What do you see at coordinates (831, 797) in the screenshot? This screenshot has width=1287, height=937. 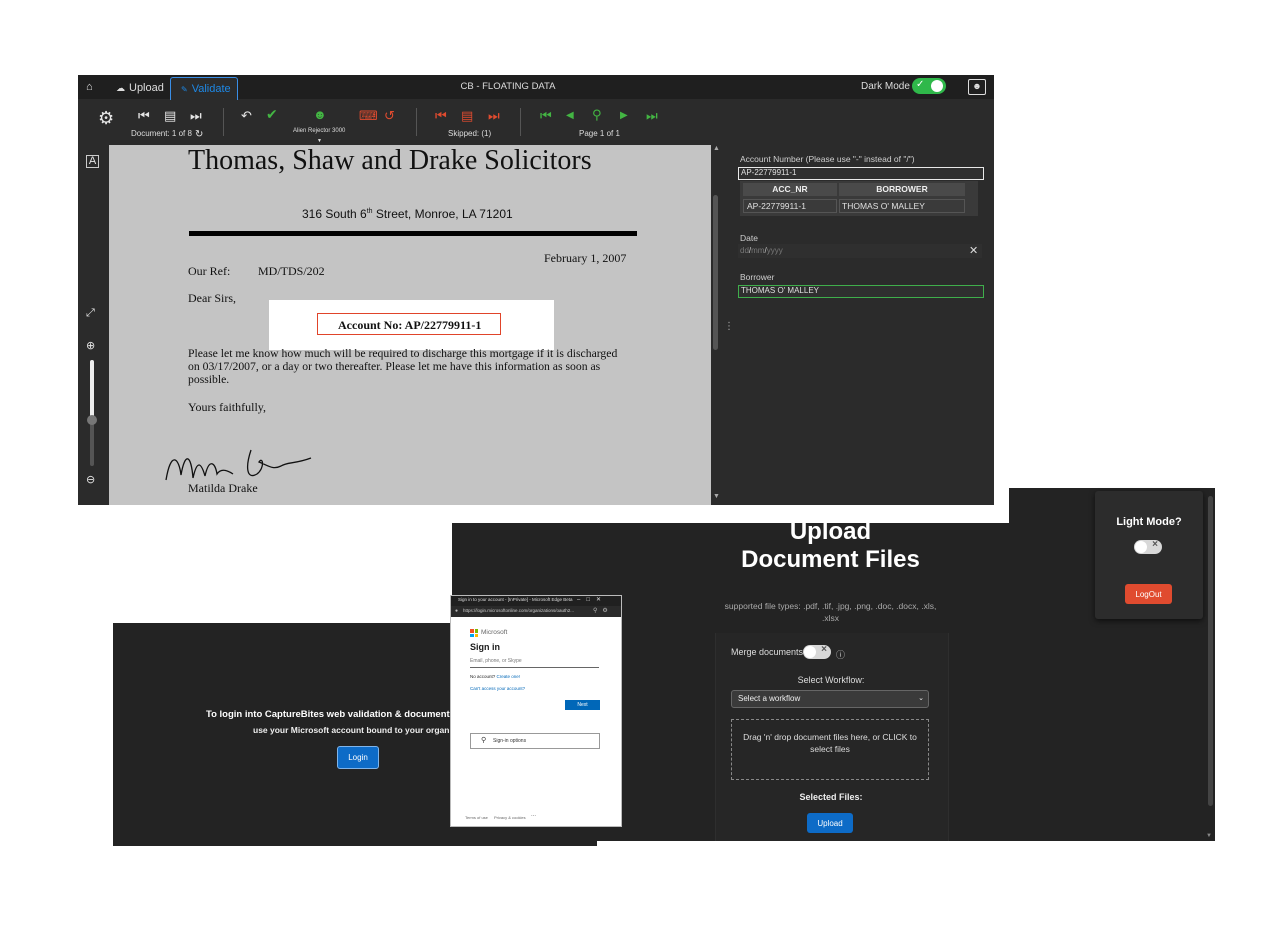 I see `selected-files-label: Selected Files:` at bounding box center [831, 797].